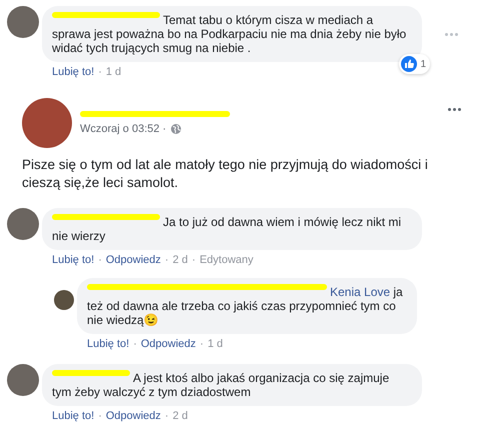 The height and width of the screenshot is (433, 483). I want to click on reaction-badge: 1, so click(414, 64).